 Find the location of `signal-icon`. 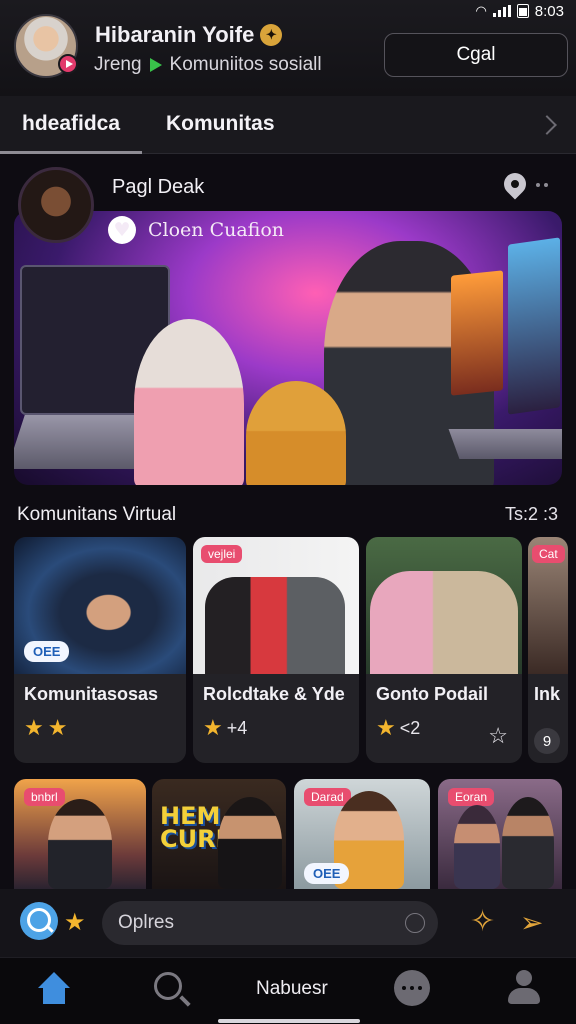

signal-icon is located at coordinates (501, 11).